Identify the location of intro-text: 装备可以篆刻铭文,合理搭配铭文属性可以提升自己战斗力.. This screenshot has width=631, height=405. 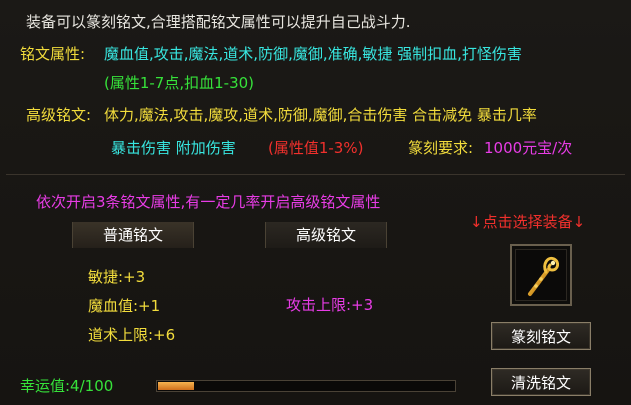
(218, 22).